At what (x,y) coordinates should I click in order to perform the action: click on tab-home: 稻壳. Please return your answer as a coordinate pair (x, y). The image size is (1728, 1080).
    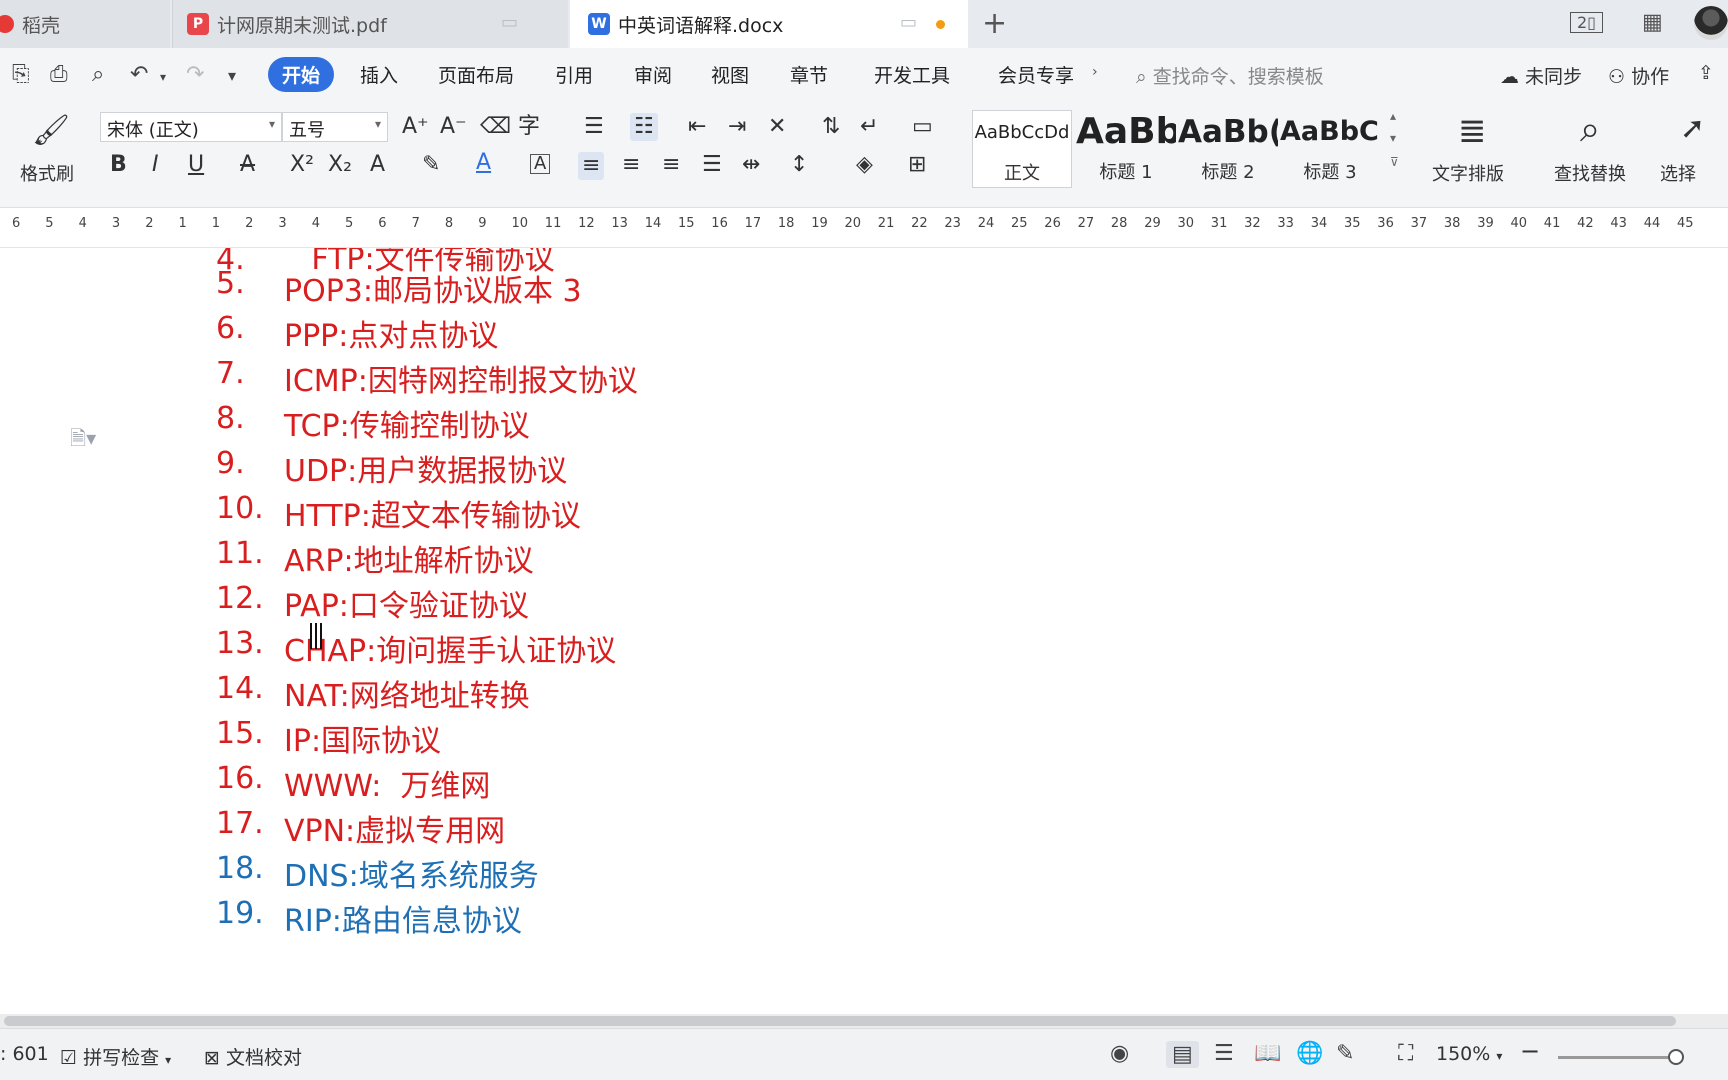
    Looking at the image, I should click on (85, 24).